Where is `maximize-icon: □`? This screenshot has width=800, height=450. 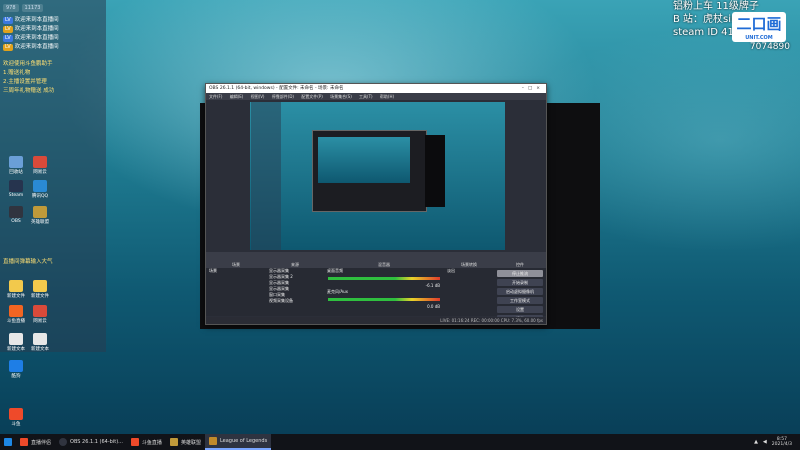 maximize-icon: □ is located at coordinates (532, 88).